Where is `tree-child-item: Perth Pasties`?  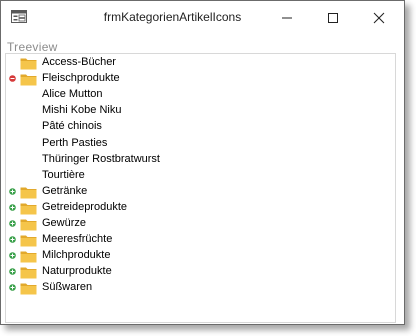
tree-child-item: Perth Pasties is located at coordinates (200, 144).